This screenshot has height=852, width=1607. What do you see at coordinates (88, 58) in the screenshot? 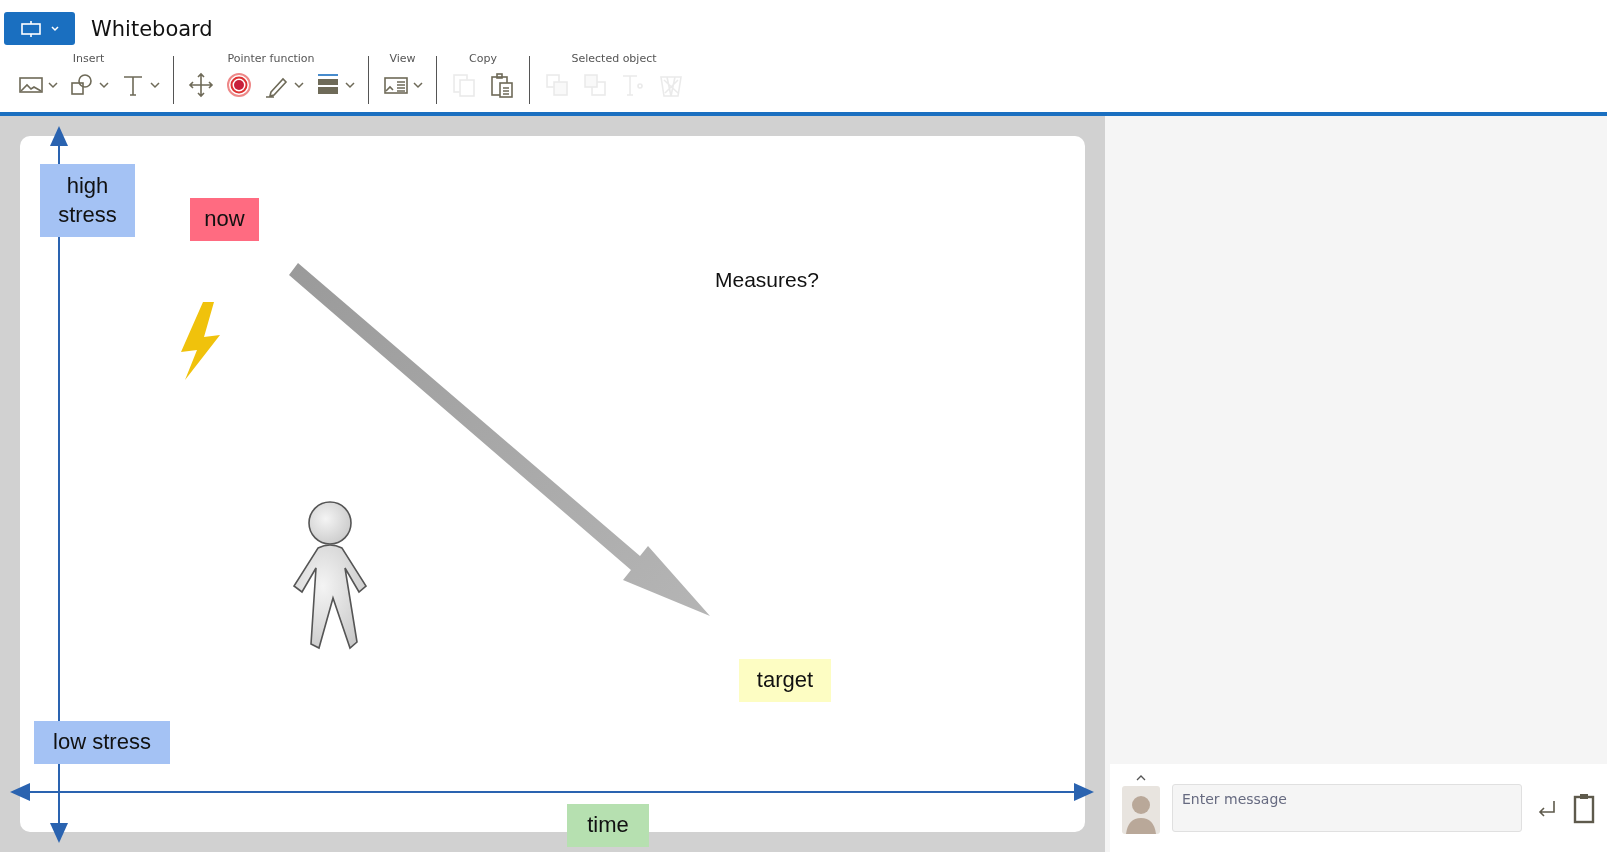
I see `toolbar-group-label: Insert` at bounding box center [88, 58].